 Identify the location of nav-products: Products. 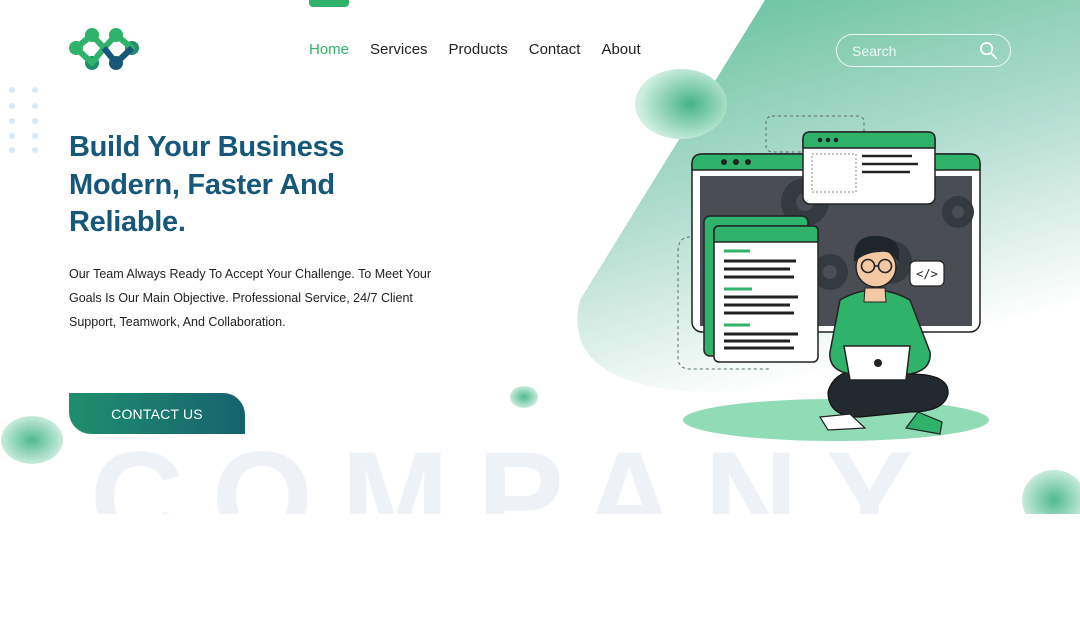
(478, 50).